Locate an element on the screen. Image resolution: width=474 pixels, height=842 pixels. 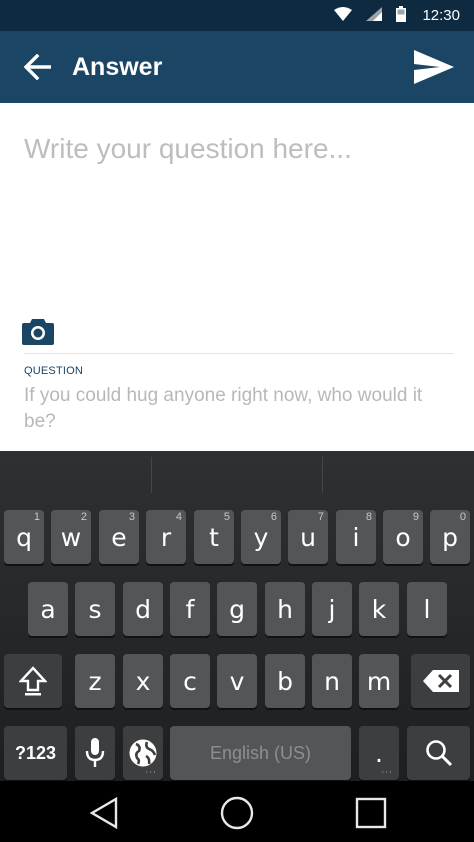
key-d: d is located at coordinates (143, 609).